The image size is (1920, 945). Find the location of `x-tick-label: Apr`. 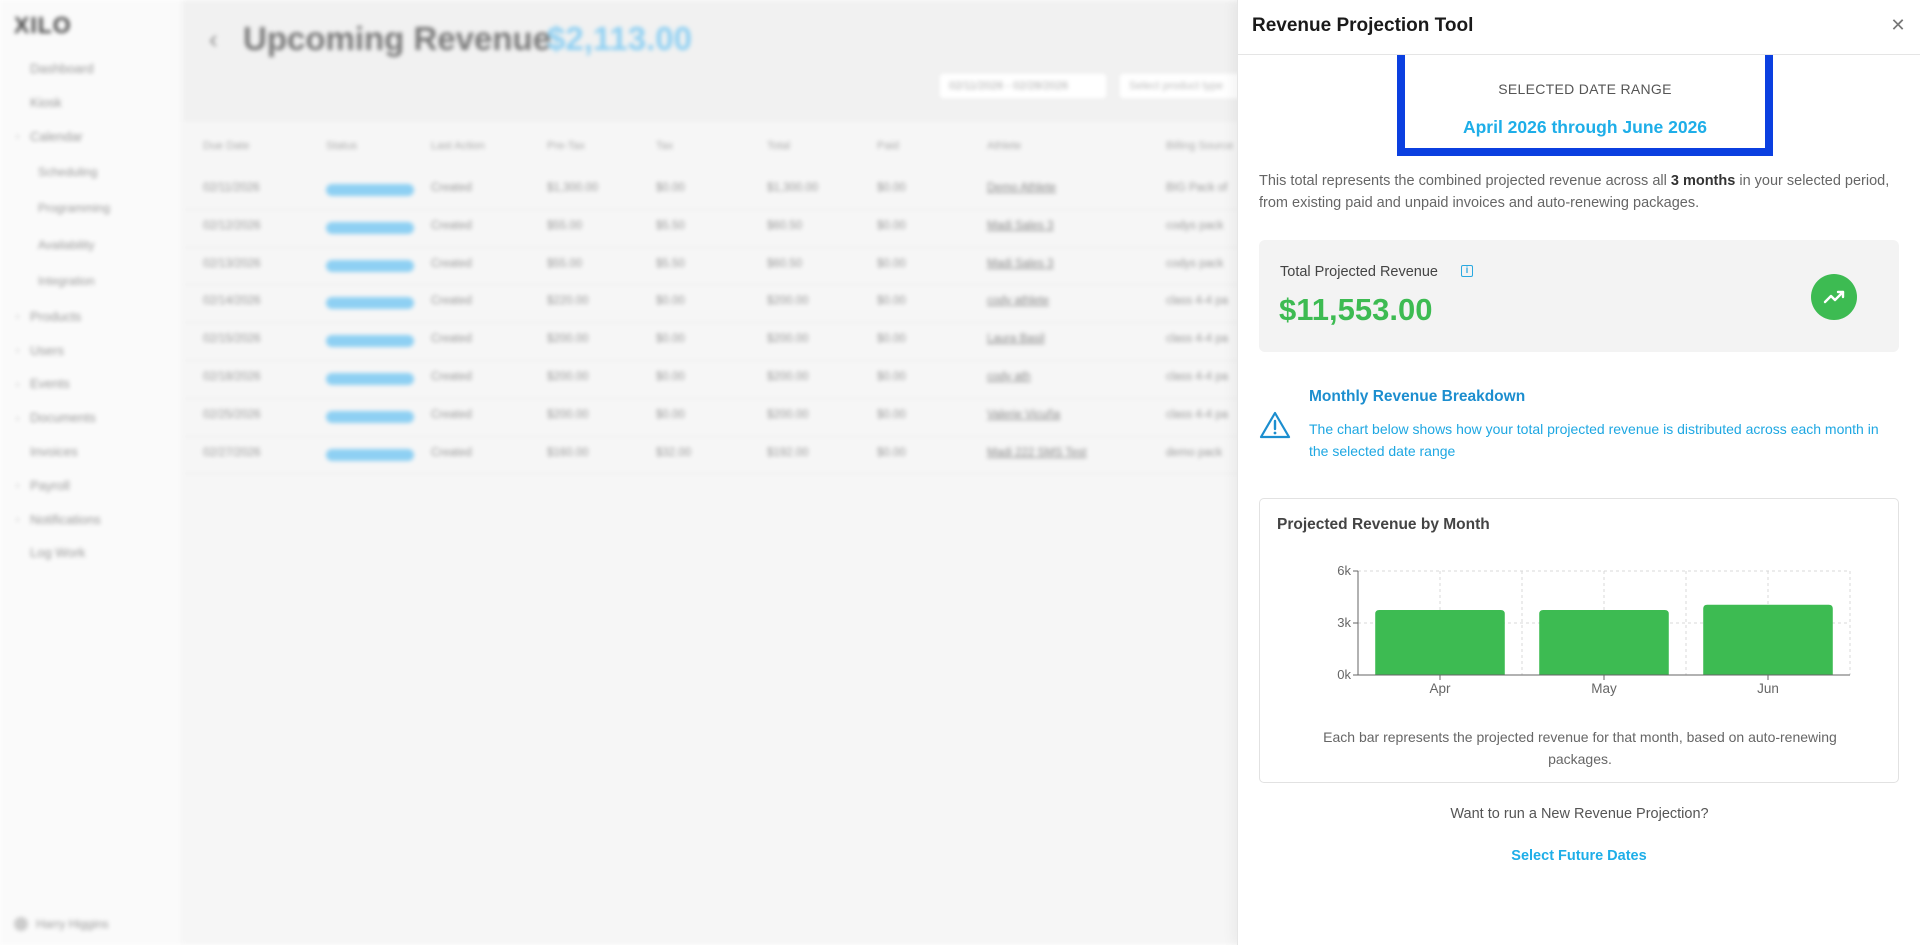

x-tick-label: Apr is located at coordinates (1440, 688).